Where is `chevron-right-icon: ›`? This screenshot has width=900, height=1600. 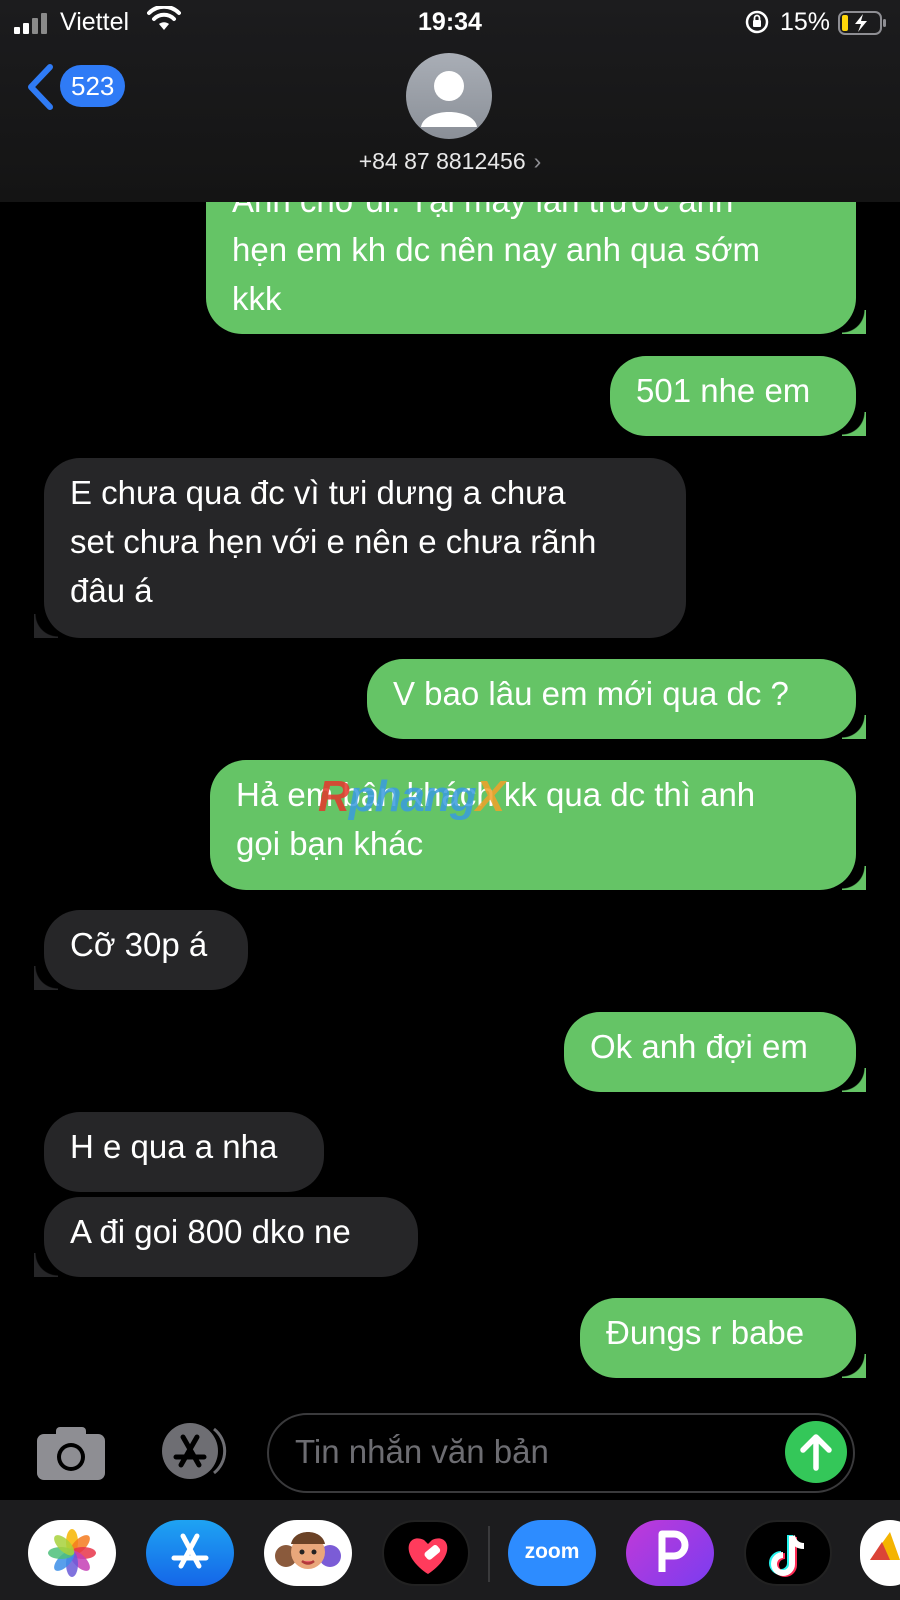 chevron-right-icon: › is located at coordinates (537, 161).